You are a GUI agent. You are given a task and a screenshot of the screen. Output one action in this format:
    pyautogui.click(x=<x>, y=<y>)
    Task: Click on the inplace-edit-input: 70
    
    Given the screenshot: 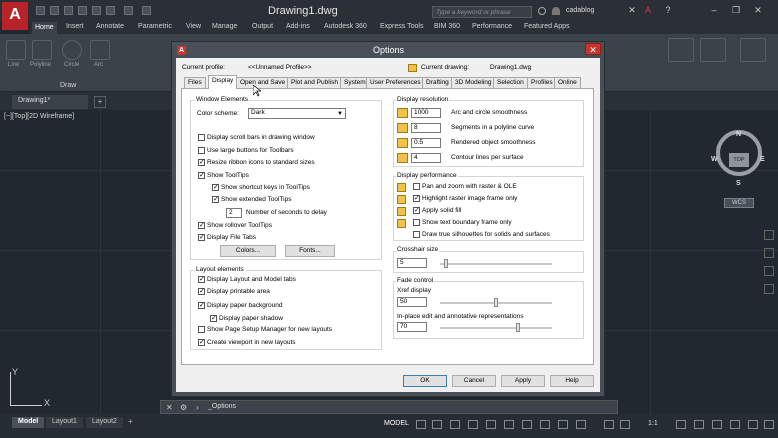 What is the action you would take?
    pyautogui.click(x=412, y=327)
    